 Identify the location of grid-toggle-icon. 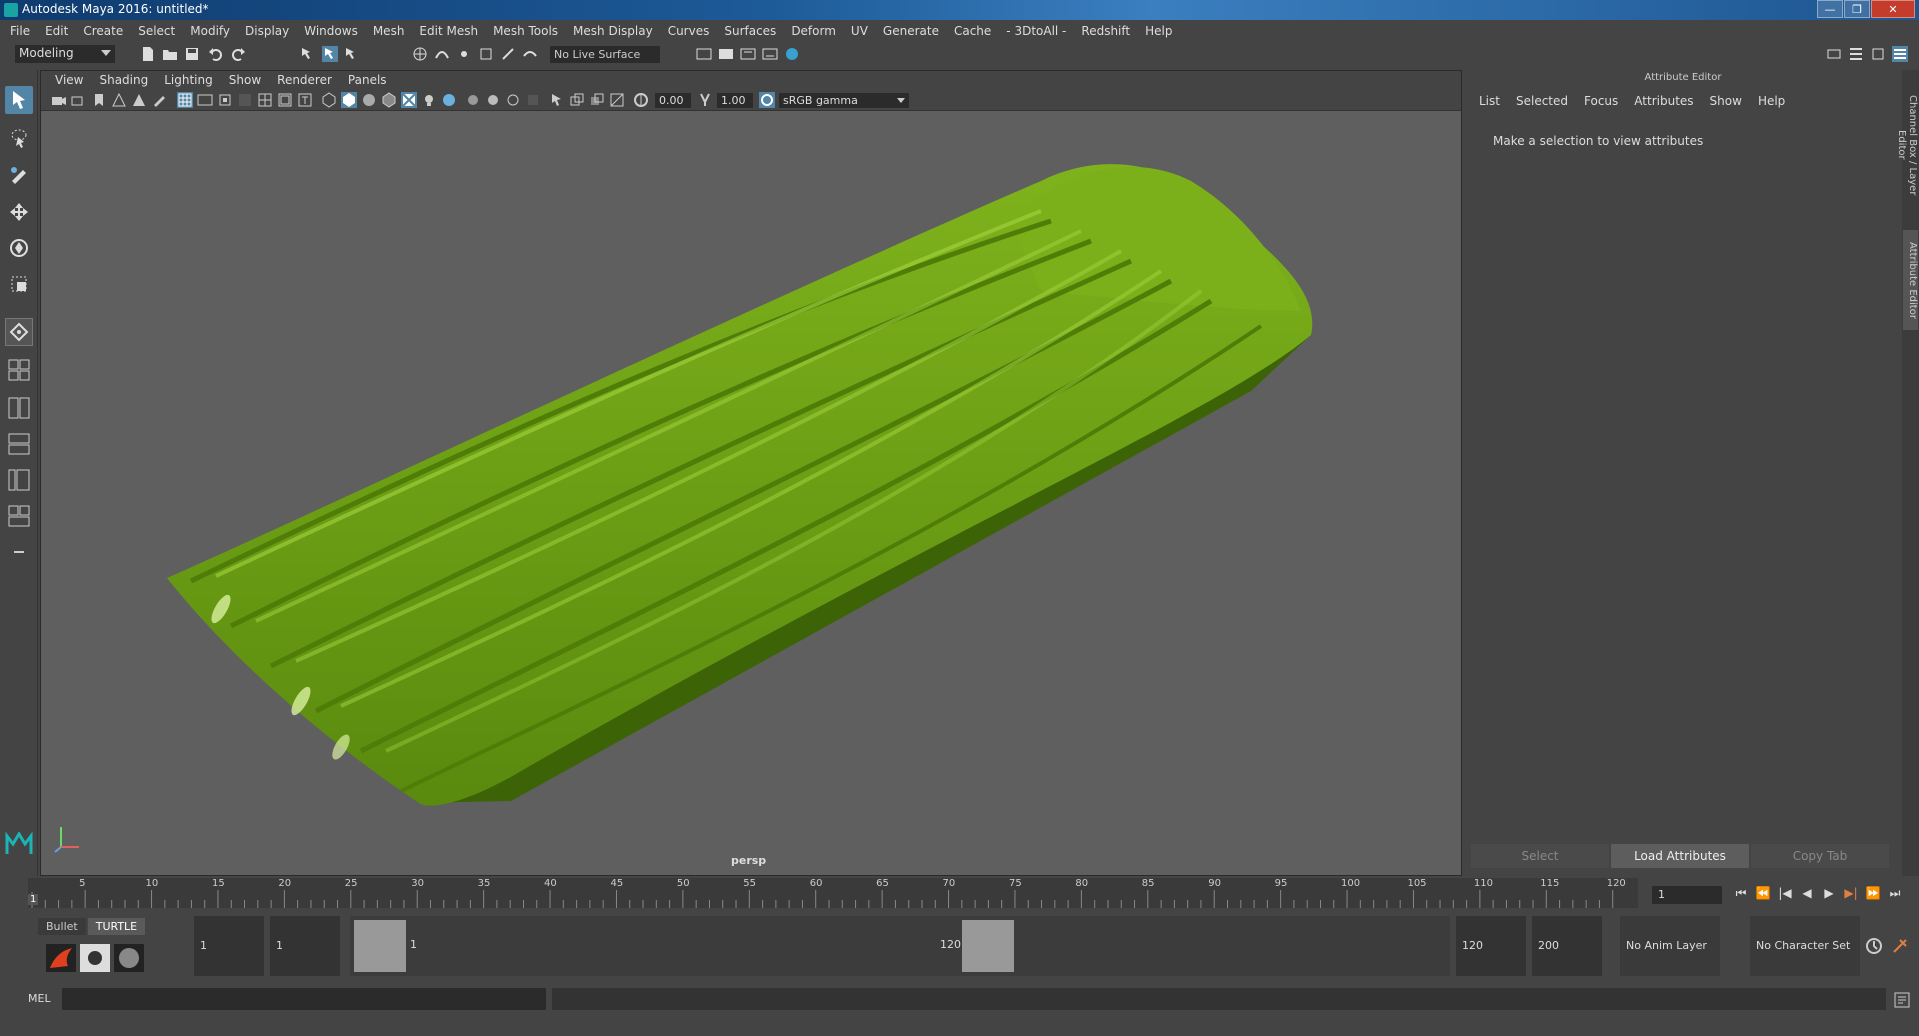
(185, 100).